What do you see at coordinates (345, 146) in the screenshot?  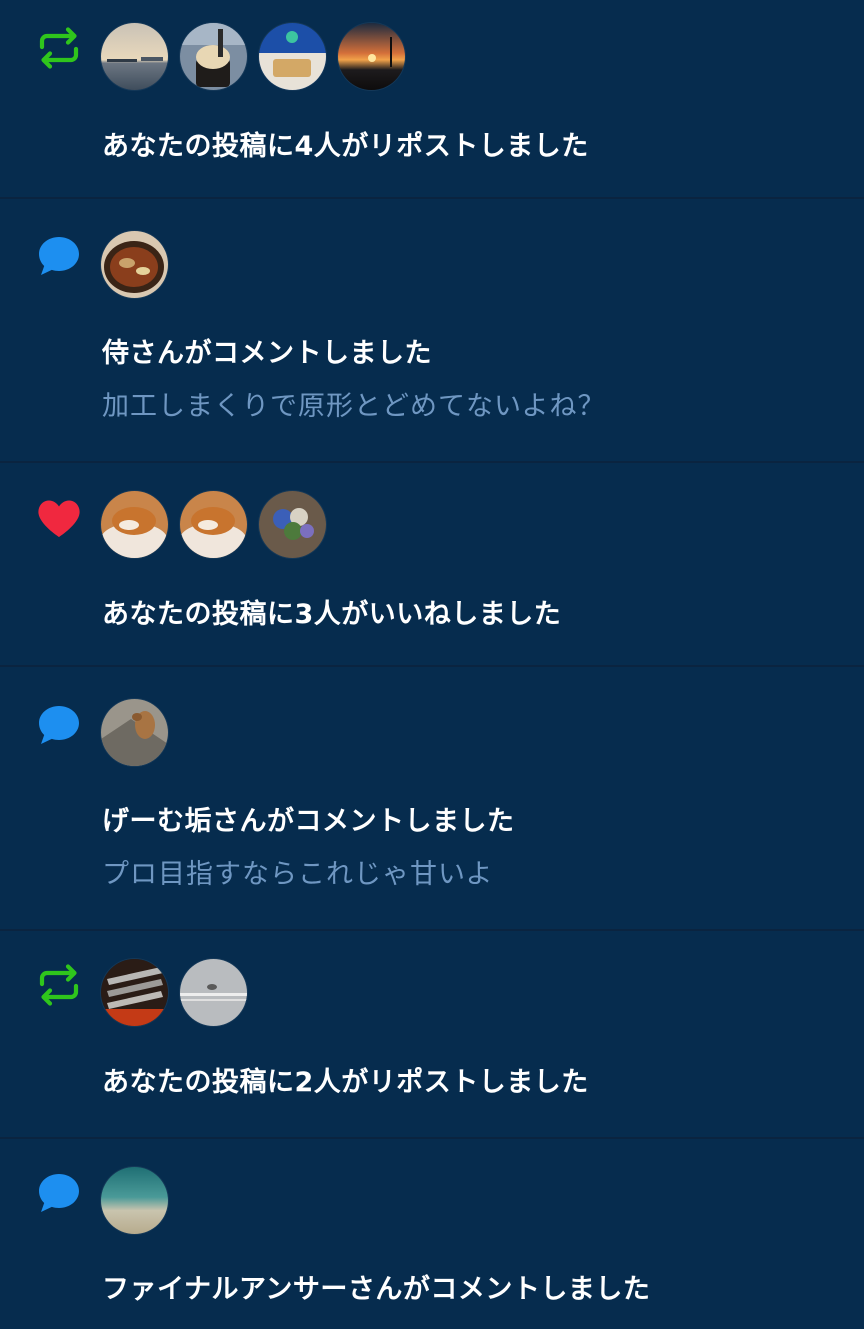 I see `notification-title: あなたの投稿に4人がリポストしました` at bounding box center [345, 146].